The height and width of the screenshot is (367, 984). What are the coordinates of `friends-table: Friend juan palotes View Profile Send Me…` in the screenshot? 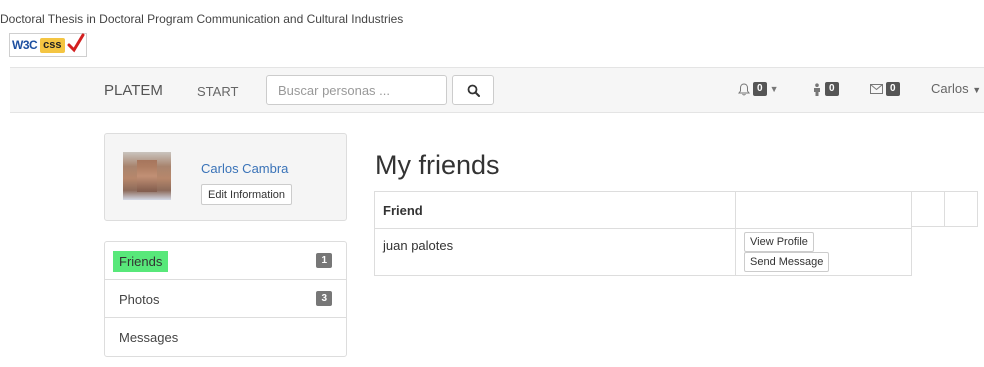 It's located at (643, 233).